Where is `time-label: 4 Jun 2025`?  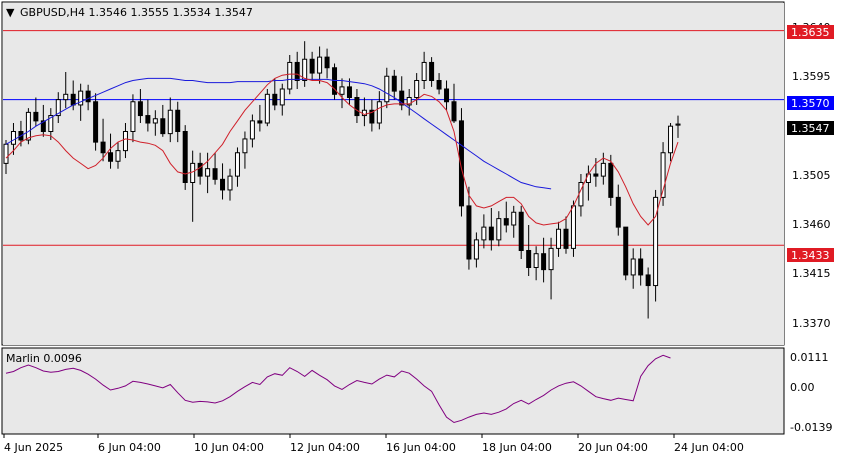 time-label: 4 Jun 2025 is located at coordinates (33, 447).